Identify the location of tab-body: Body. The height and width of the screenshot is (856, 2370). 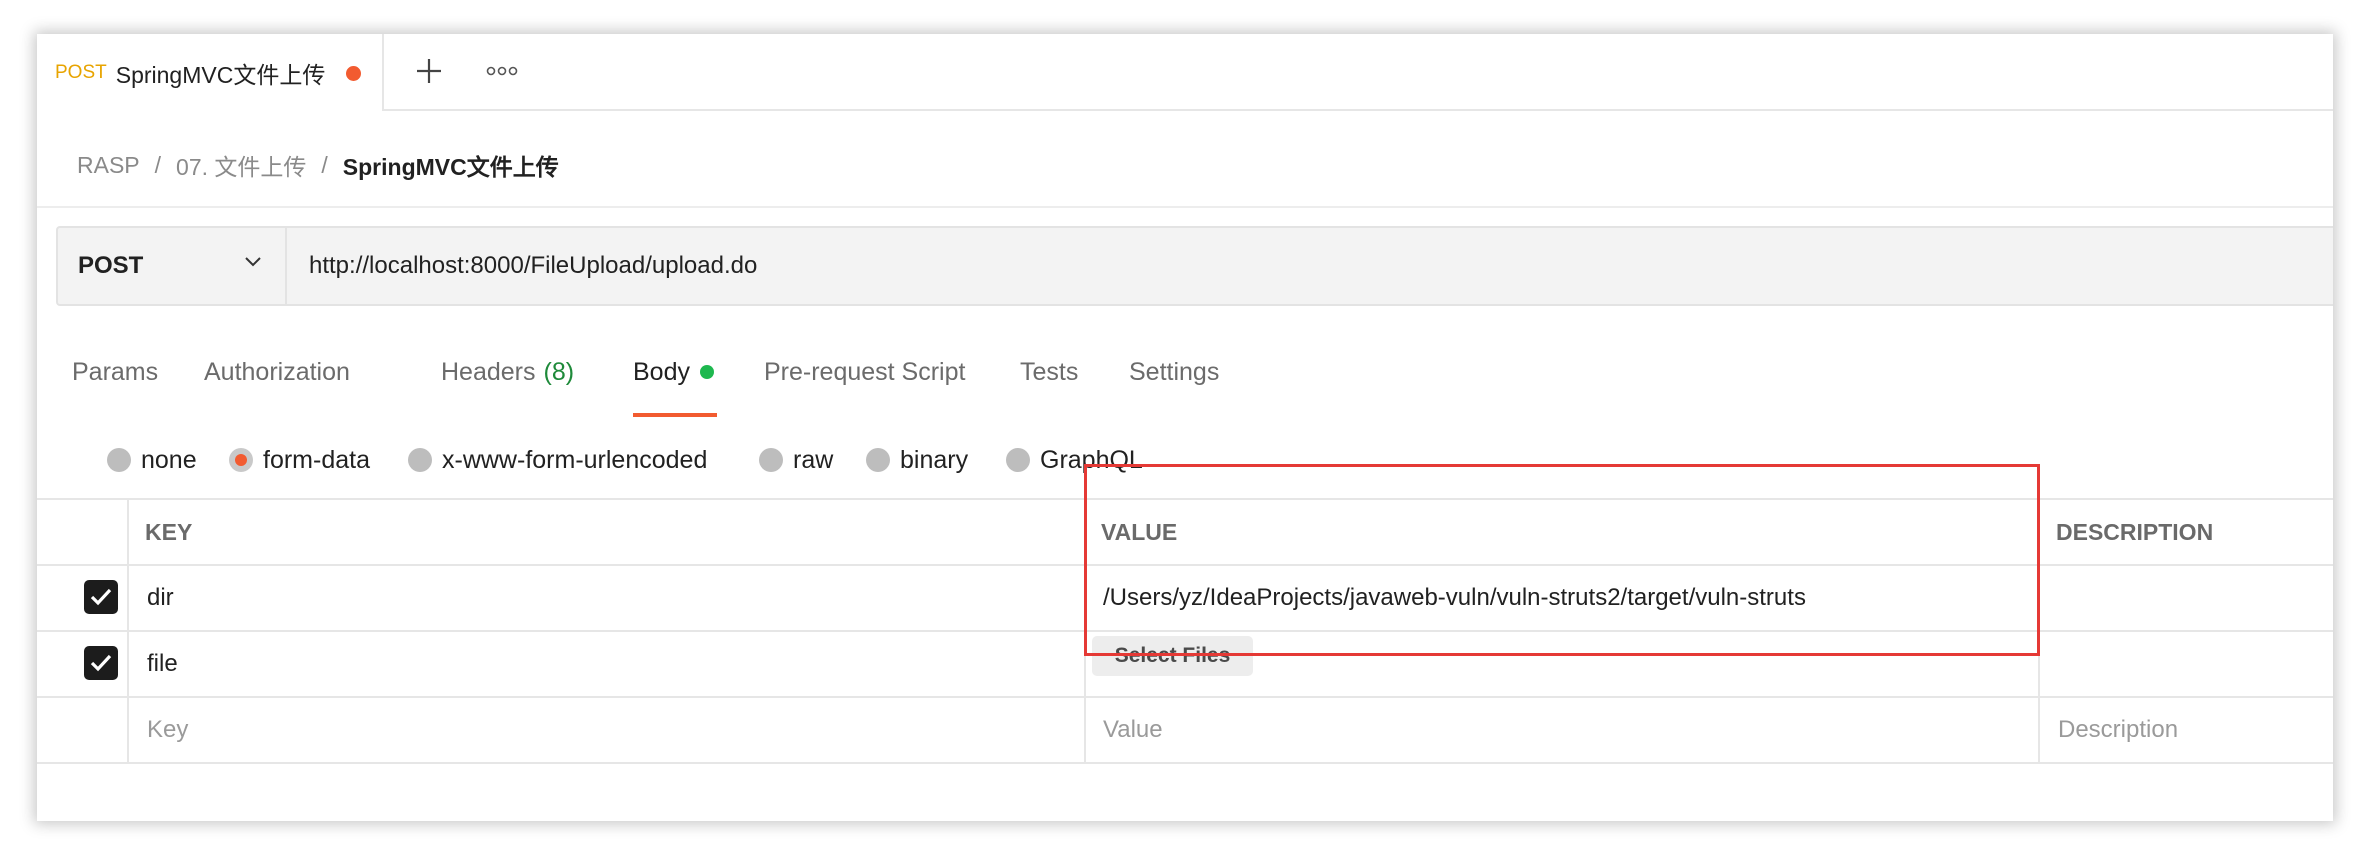
(673, 372).